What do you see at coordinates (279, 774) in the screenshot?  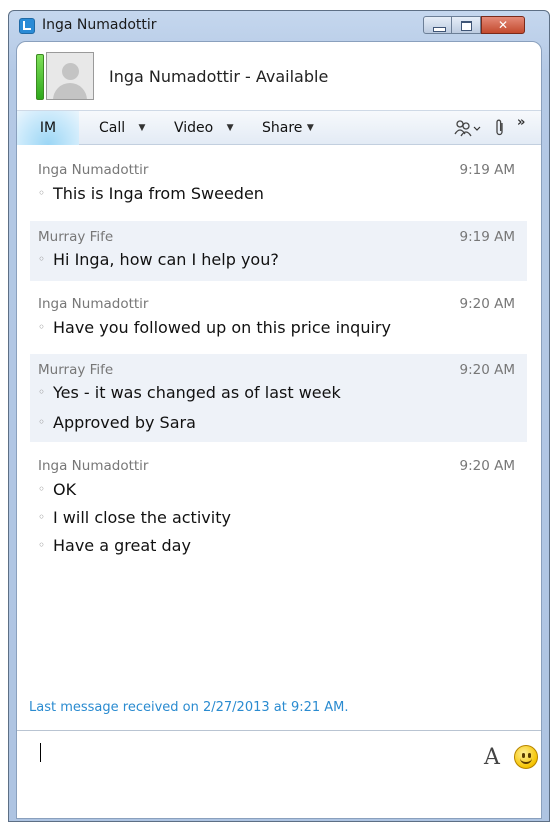 I see `message-input: A` at bounding box center [279, 774].